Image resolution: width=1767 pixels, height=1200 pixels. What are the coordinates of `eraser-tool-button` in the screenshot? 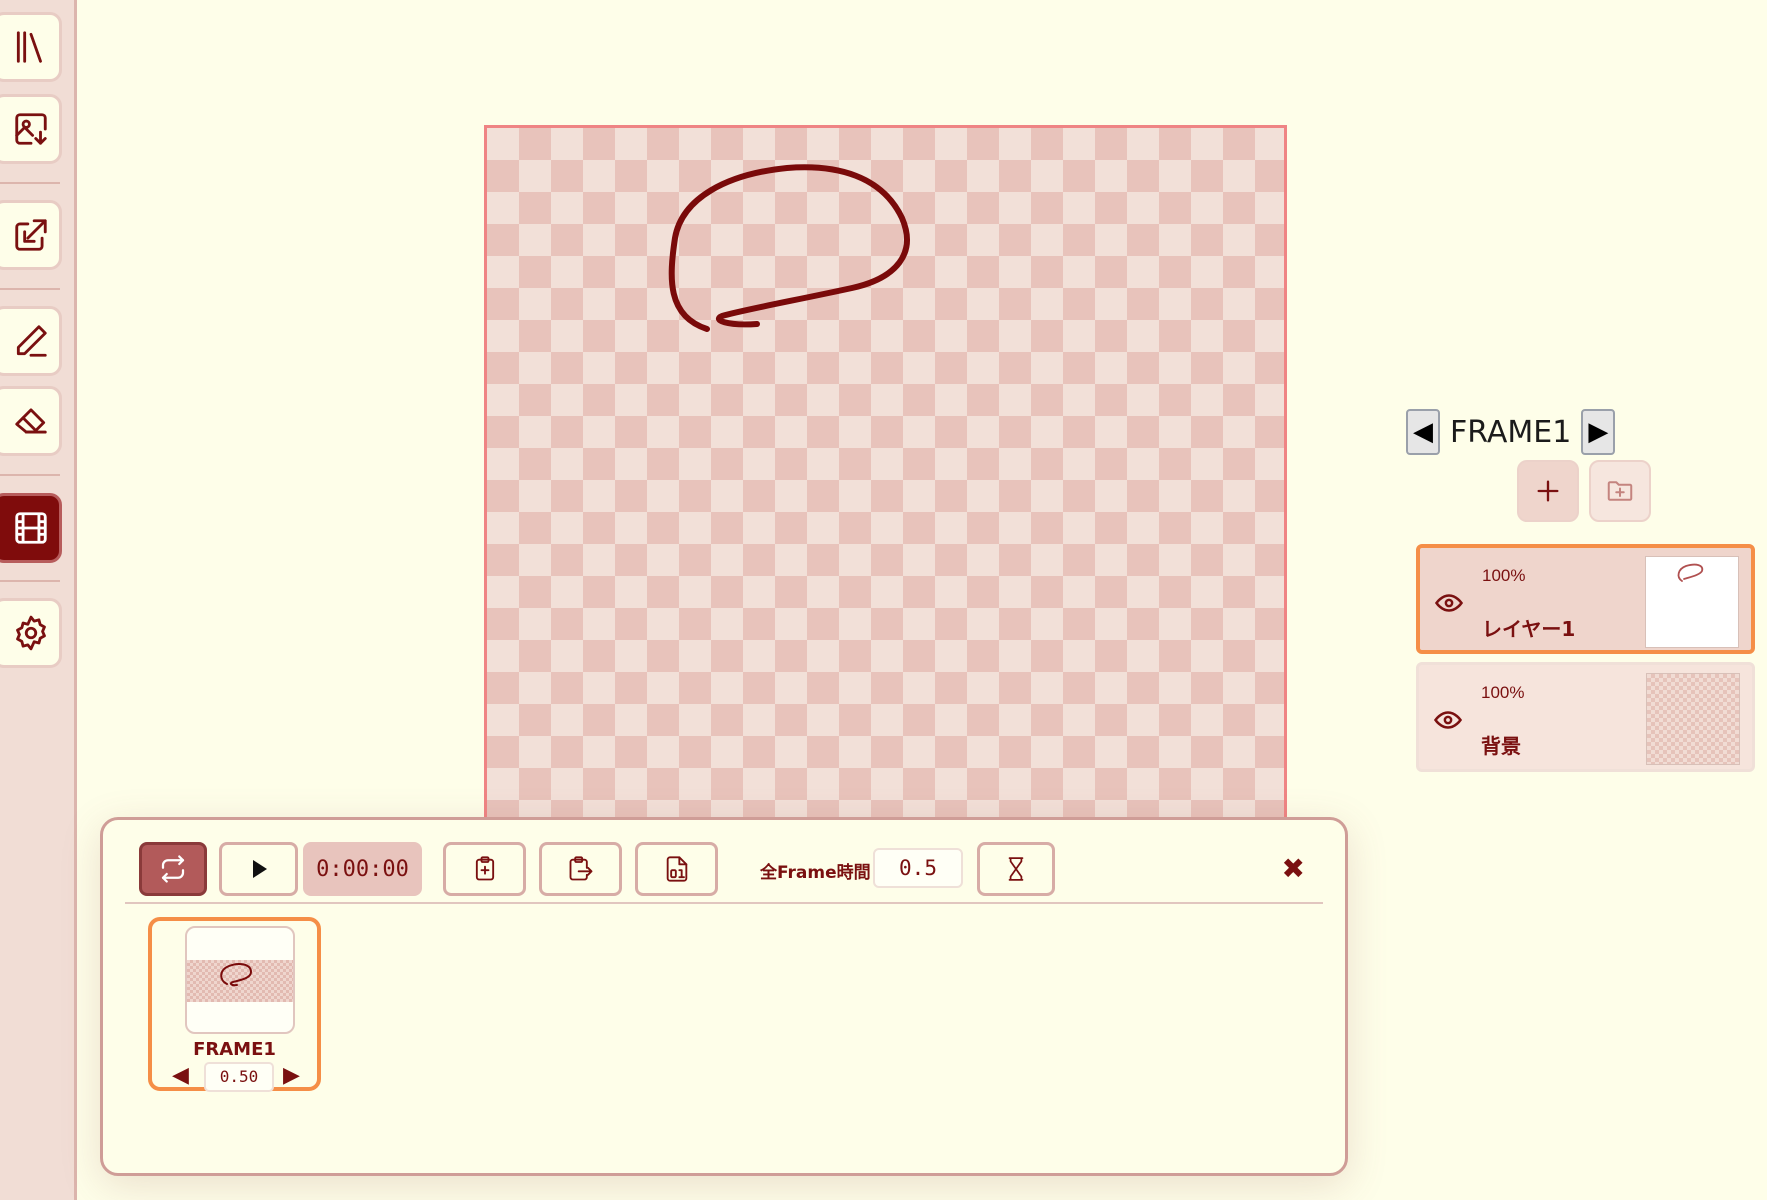 It's located at (31, 421).